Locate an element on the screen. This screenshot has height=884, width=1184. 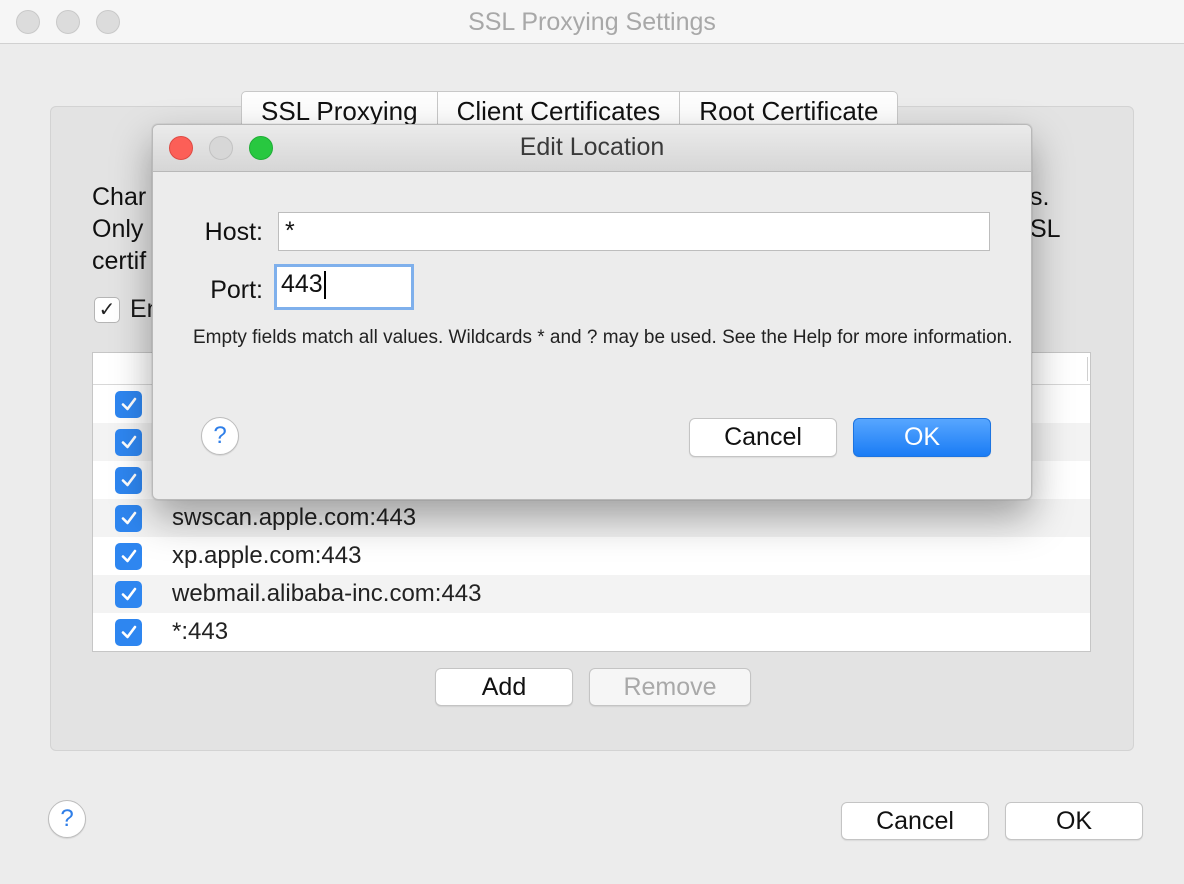
host-label: Host: is located at coordinates (233, 232).